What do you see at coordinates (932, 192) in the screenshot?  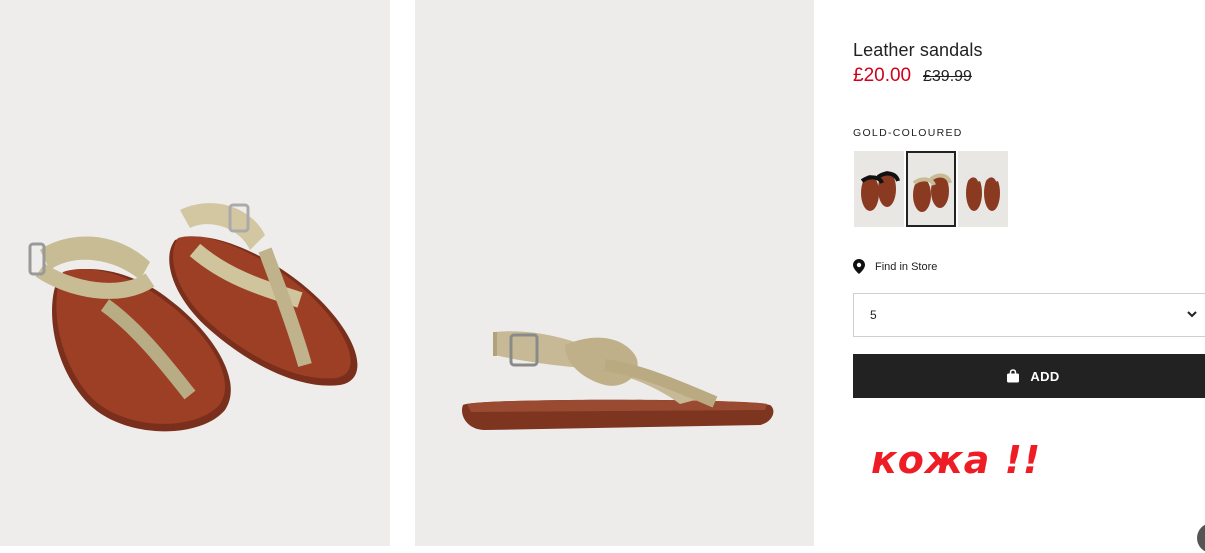 I see `swatch-gold-thumbnail` at bounding box center [932, 192].